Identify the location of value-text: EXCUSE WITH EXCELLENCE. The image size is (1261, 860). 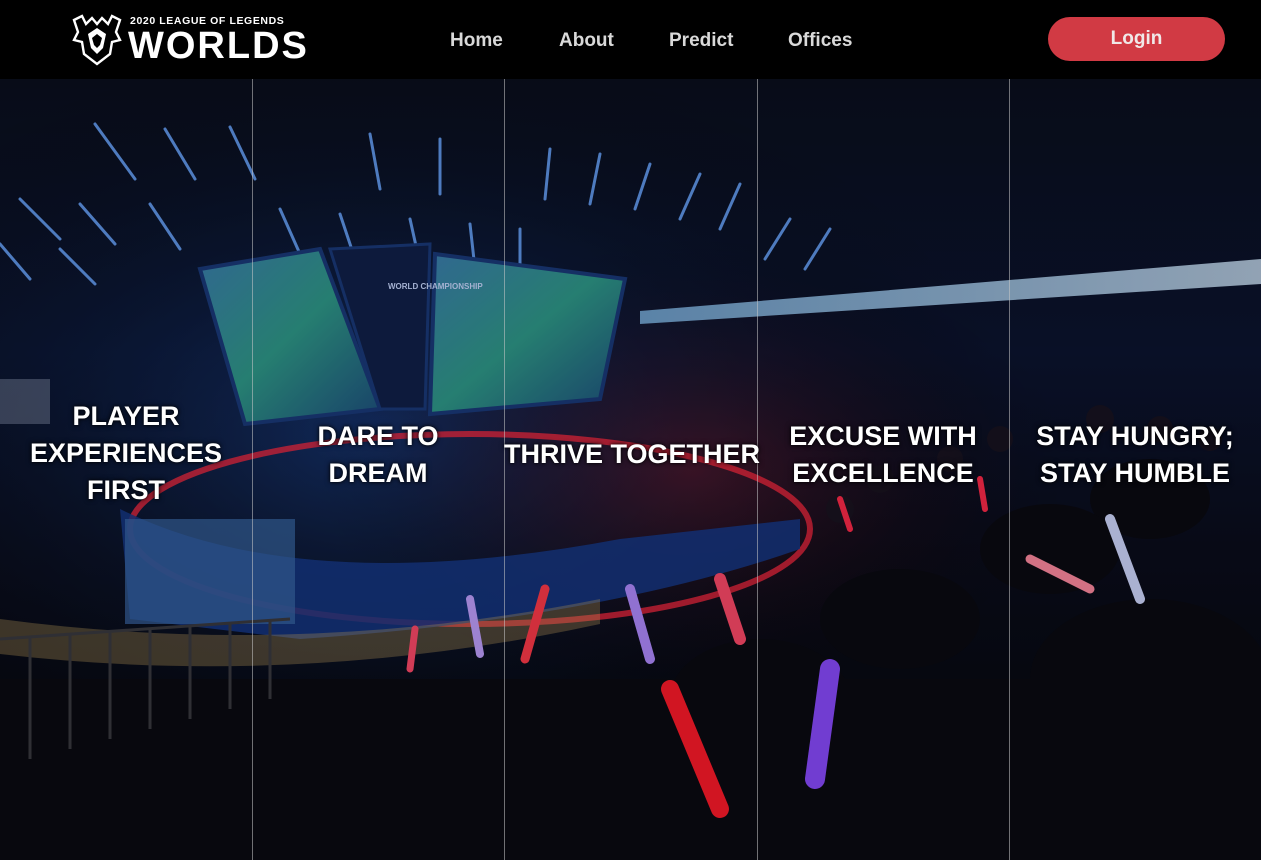
(883, 454).